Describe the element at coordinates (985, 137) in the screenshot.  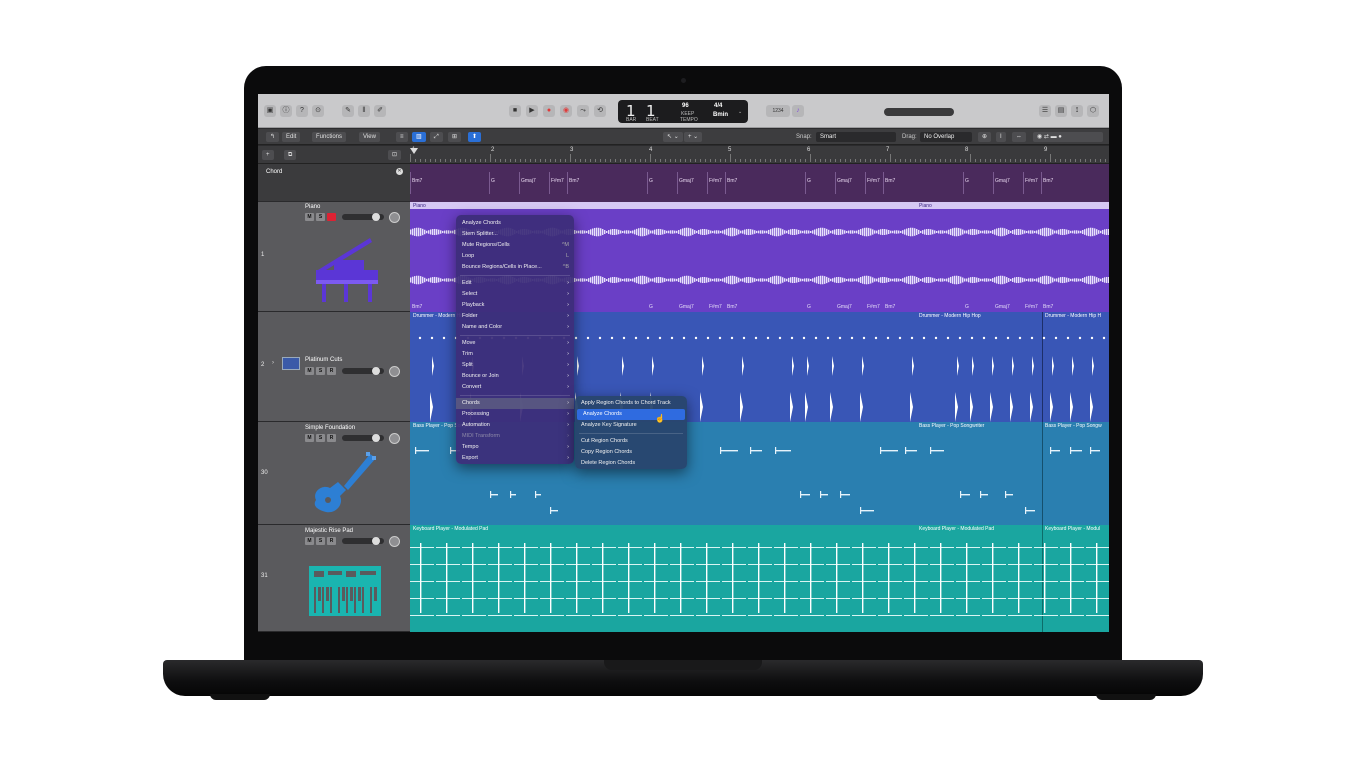
I see `waveform-zoom-icon: ⊕` at that location.